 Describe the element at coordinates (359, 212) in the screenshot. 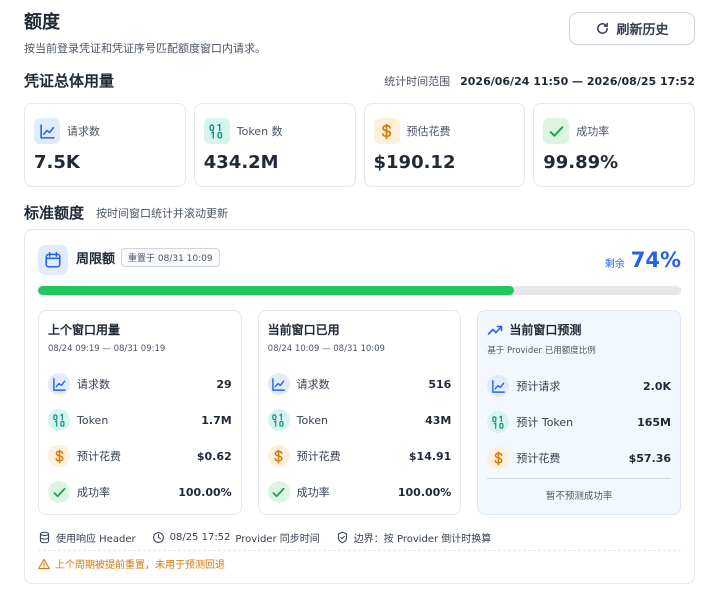

I see `standard-section-header: 标准额度 按时间窗口统计并滚动更新` at that location.